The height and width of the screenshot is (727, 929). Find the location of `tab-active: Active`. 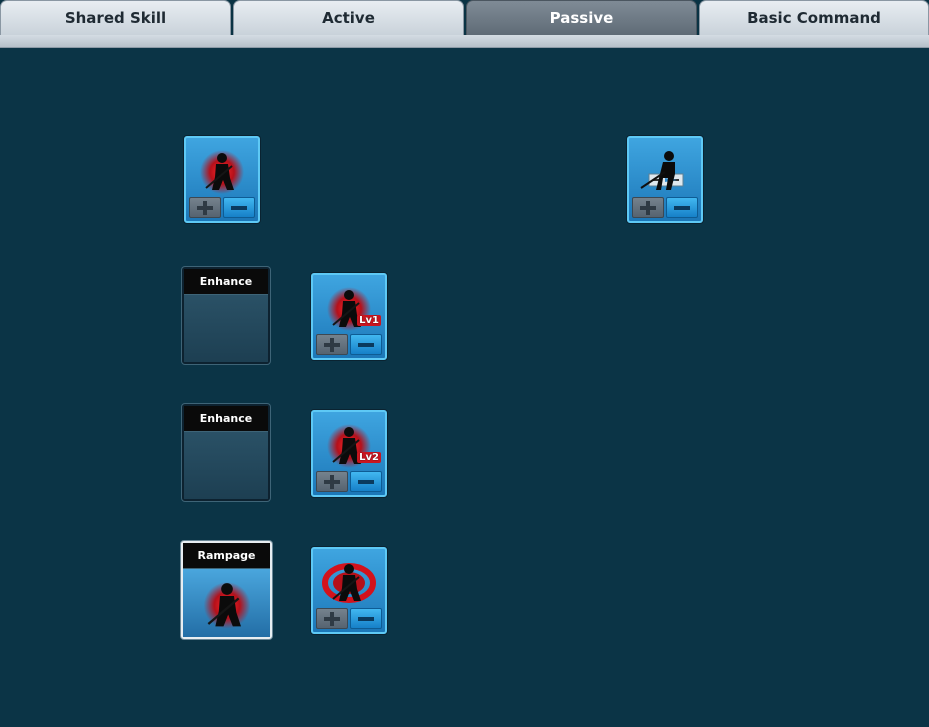

tab-active: Active is located at coordinates (348, 17).